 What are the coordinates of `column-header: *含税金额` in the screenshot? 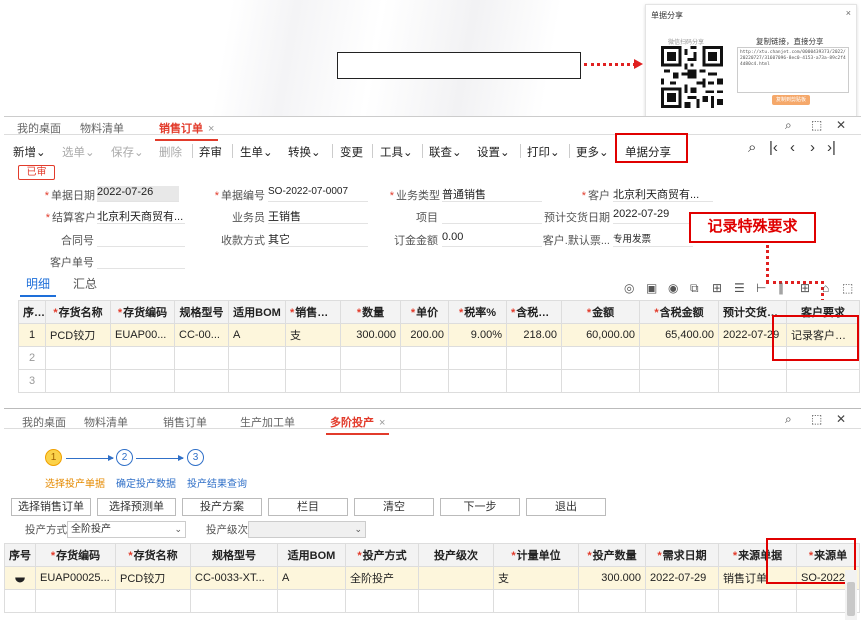 It's located at (679, 312).